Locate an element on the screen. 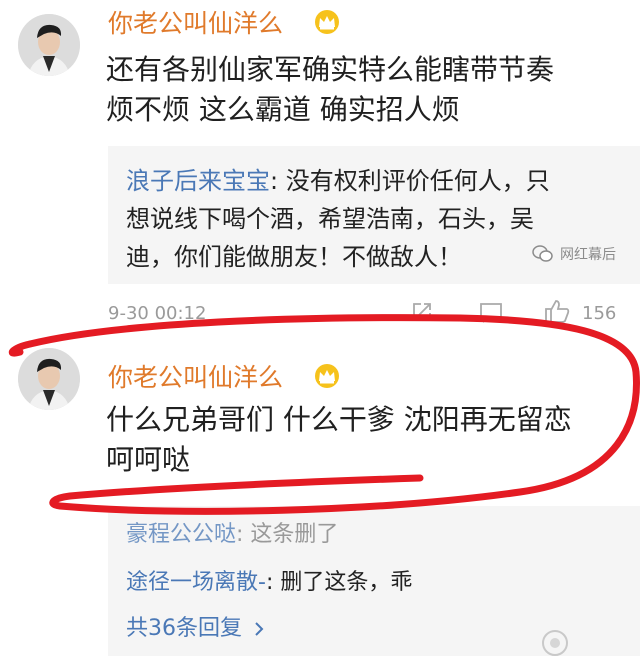  reply-line: 途径一场离散-: 删了这条，乖 is located at coordinates (269, 580).